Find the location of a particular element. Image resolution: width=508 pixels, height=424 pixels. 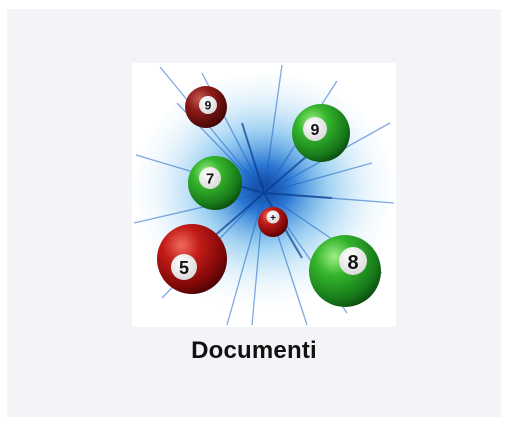

ball-number: 8 is located at coordinates (352, 263).